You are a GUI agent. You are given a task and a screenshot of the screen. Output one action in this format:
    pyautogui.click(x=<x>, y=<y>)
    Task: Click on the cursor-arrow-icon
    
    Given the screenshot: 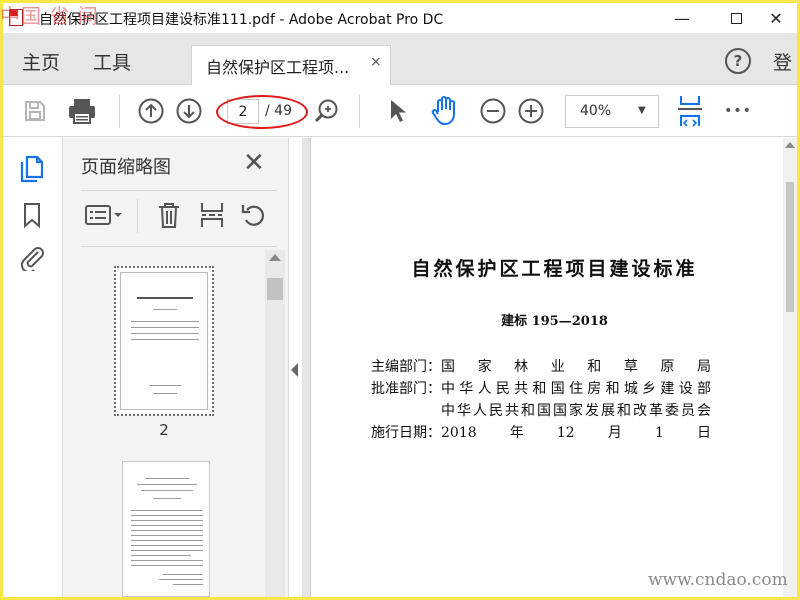 What is the action you would take?
    pyautogui.click(x=398, y=111)
    